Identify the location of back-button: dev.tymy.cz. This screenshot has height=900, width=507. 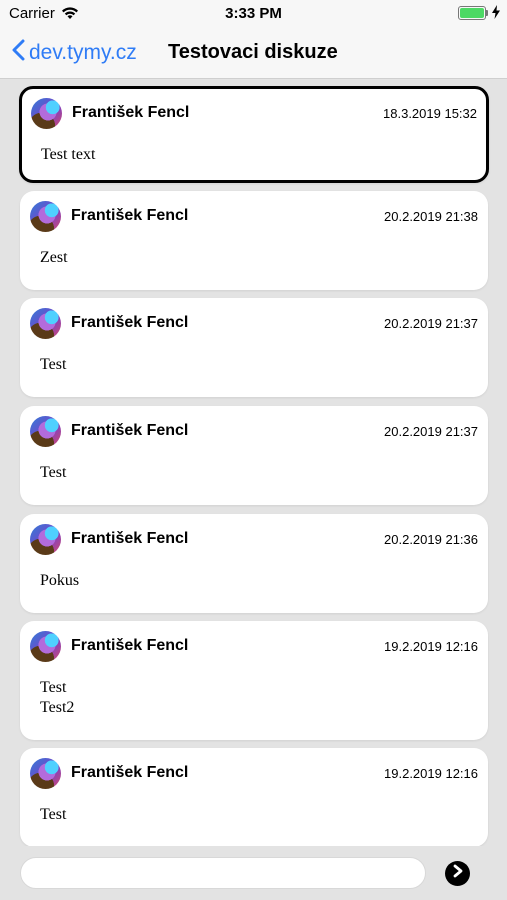
(74, 53).